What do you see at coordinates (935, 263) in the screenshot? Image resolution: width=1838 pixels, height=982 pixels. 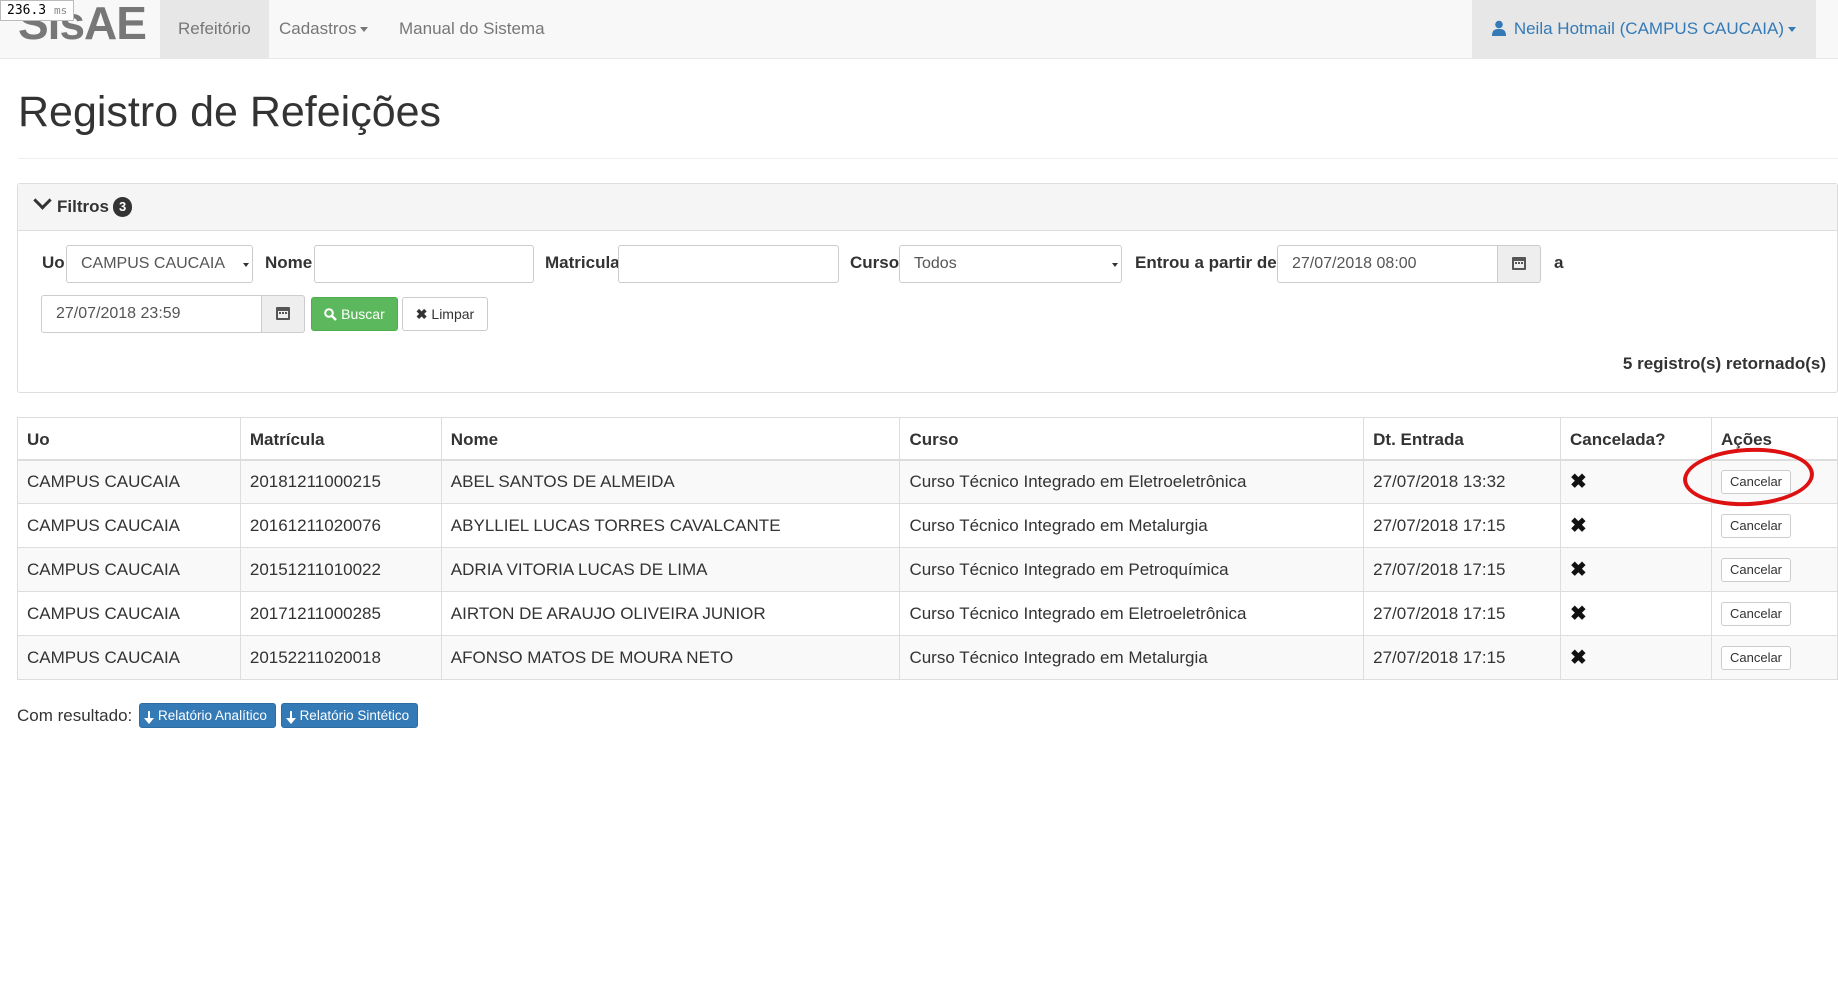 I see `curso-select-value: Todos` at bounding box center [935, 263].